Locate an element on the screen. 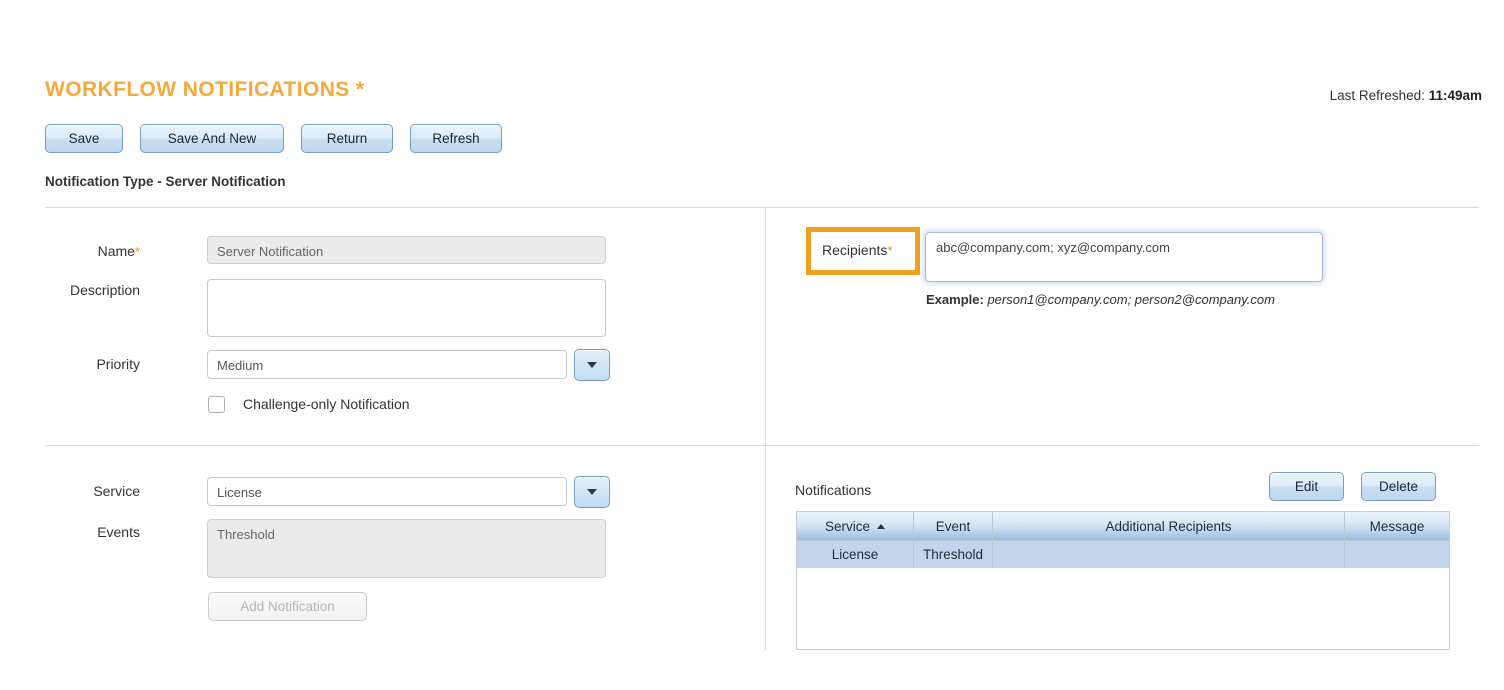  recipients-required-asterisk: * is located at coordinates (890, 250).